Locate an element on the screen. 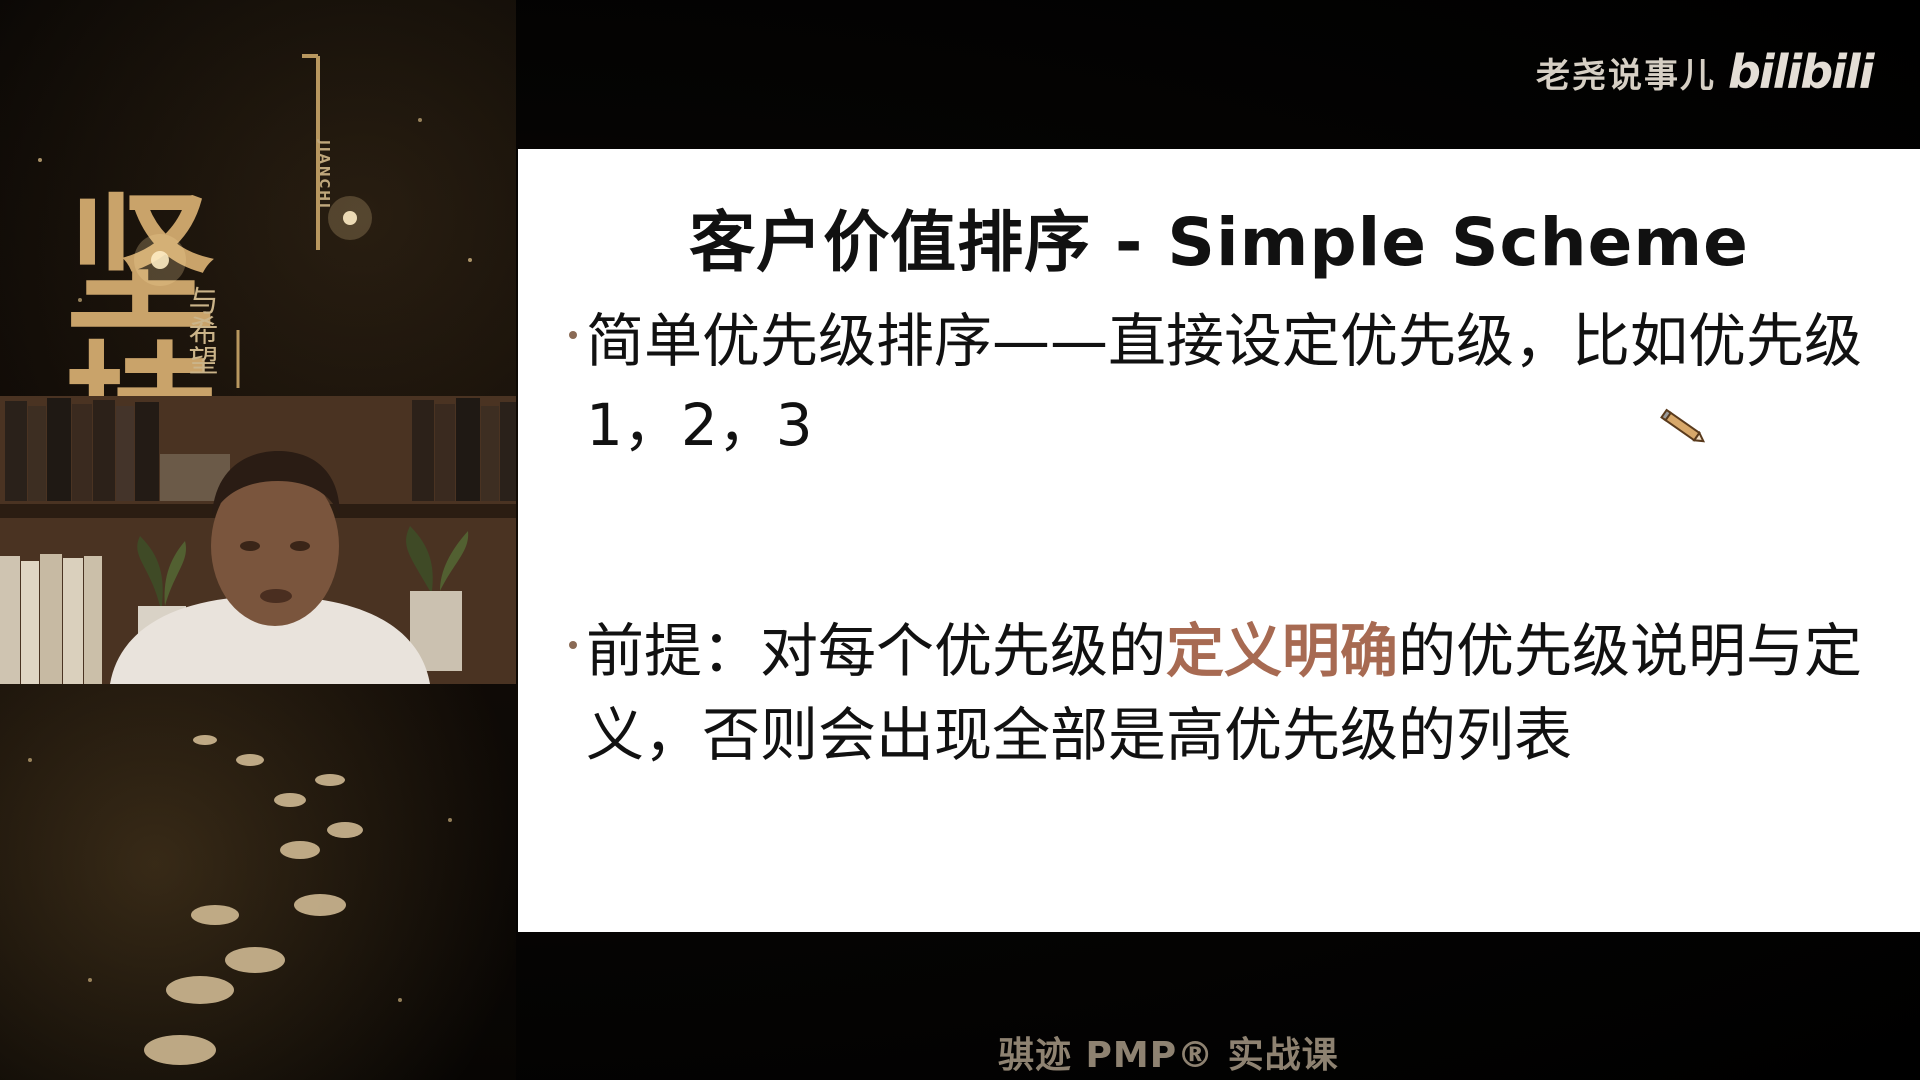 This screenshot has height=1080, width=1920. bilibili-logo: bilibili is located at coordinates (1801, 72).